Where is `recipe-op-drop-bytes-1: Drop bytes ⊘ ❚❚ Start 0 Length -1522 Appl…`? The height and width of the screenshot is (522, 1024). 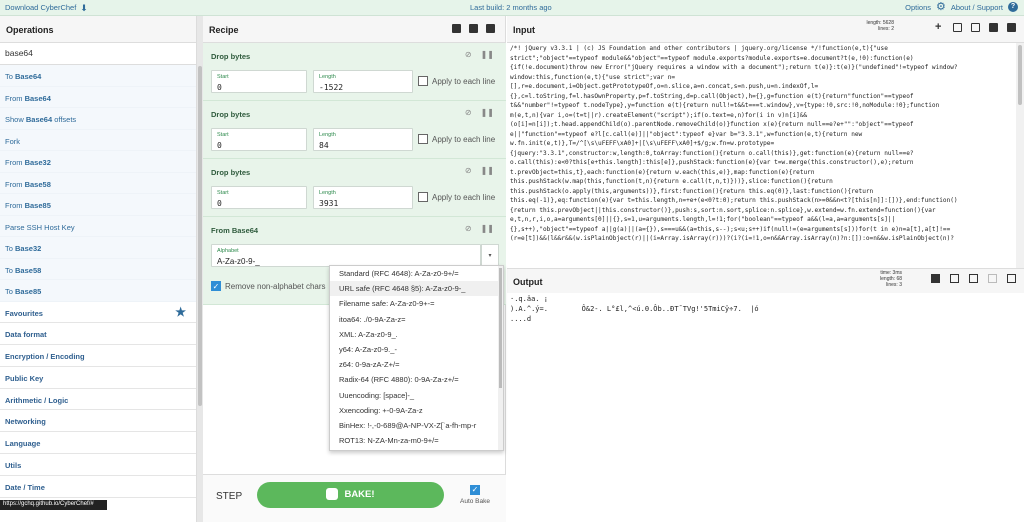 recipe-op-drop-bytes-1: Drop bytes ⊘ ❚❚ Start 0 Length -1522 Appl… is located at coordinates (354, 72).